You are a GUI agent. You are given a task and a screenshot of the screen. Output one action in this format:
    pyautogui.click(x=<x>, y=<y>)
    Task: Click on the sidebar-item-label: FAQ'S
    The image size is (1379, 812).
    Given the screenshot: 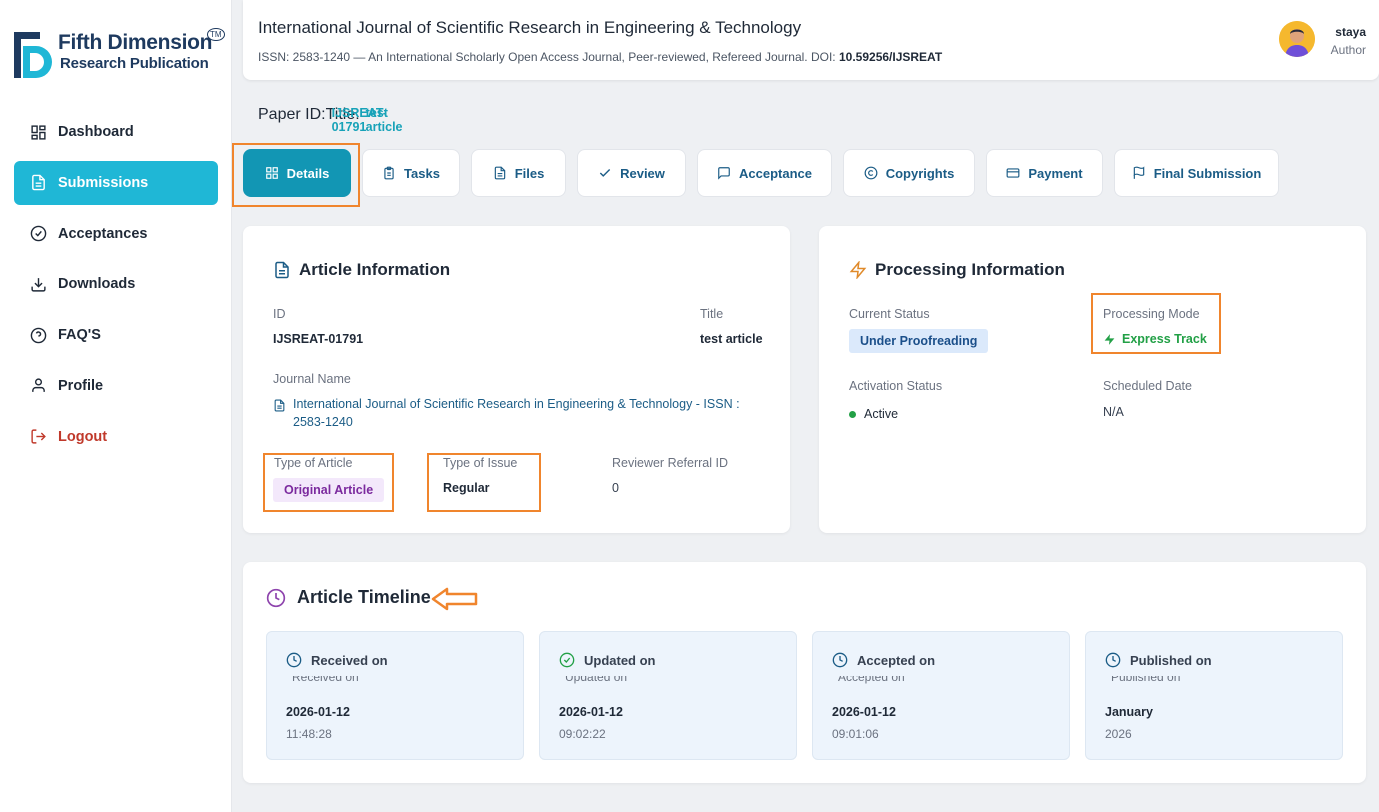 What is the action you would take?
    pyautogui.click(x=79, y=335)
    